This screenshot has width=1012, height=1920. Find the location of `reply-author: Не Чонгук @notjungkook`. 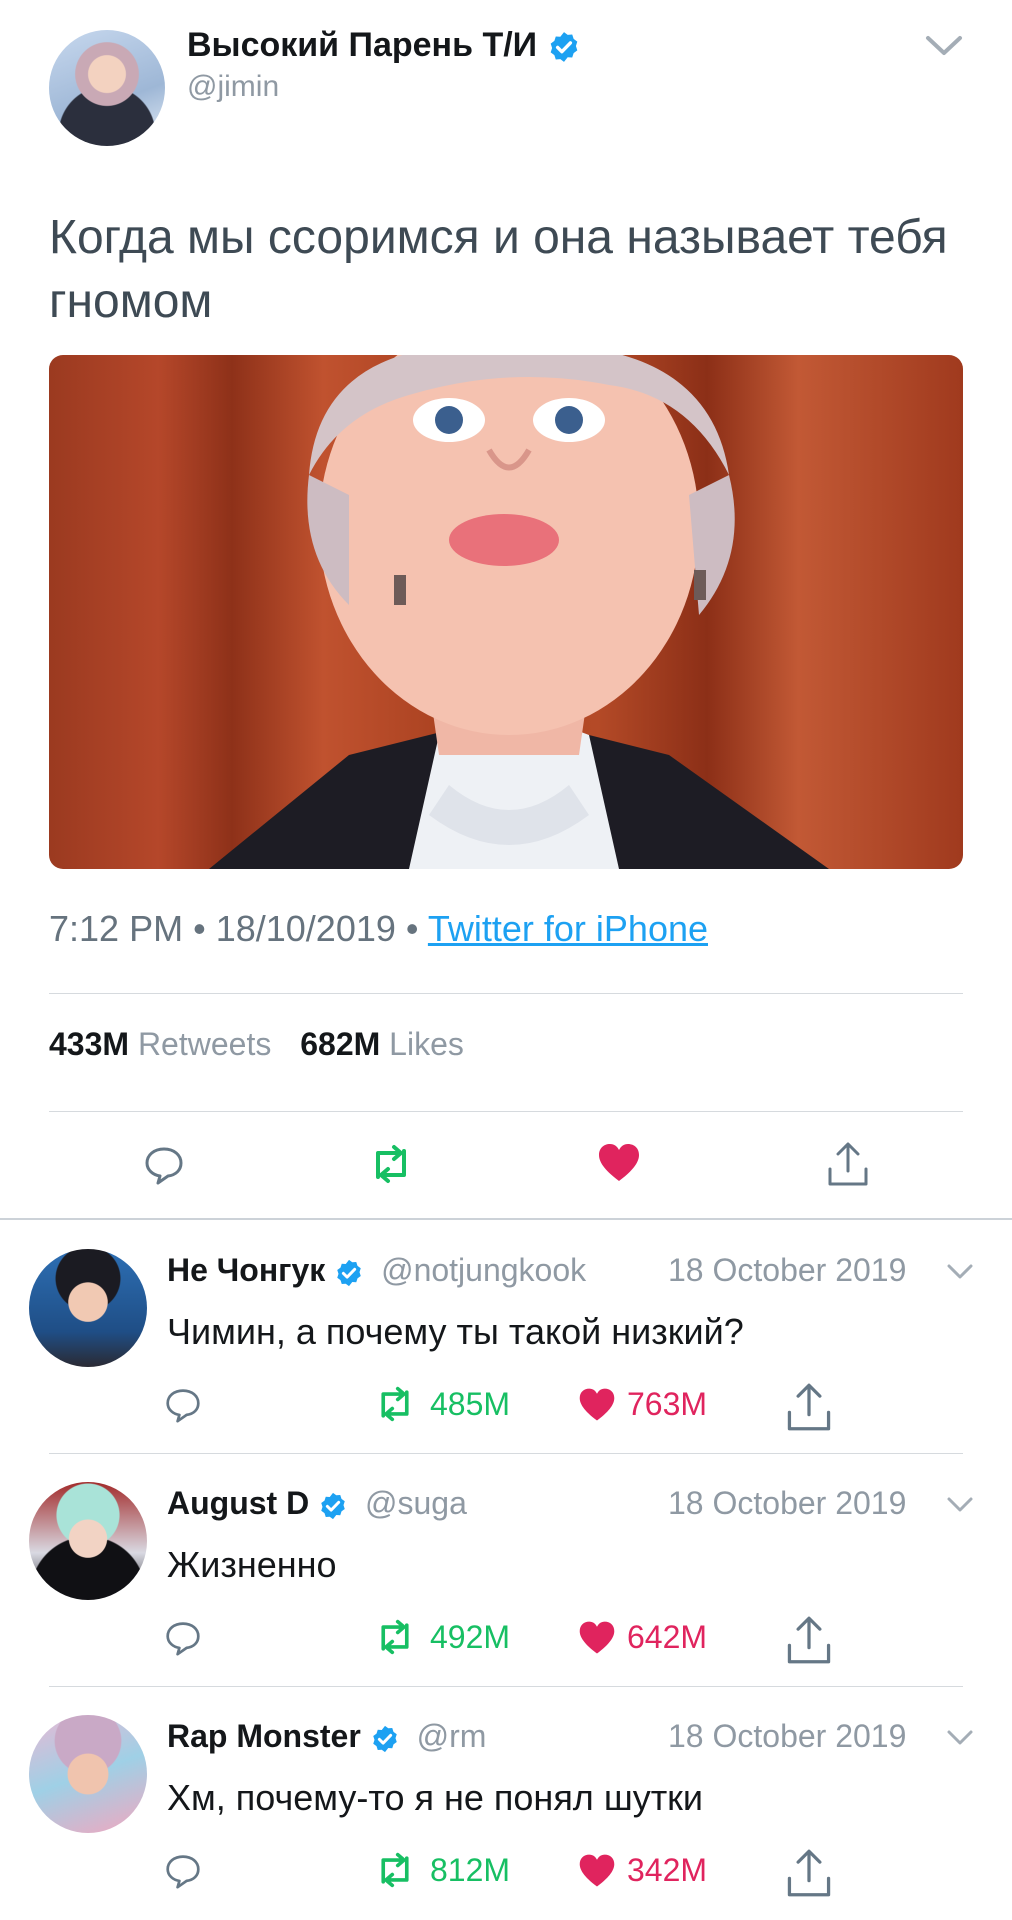

reply-author: Не Чонгук @notjungkook is located at coordinates (376, 1270).